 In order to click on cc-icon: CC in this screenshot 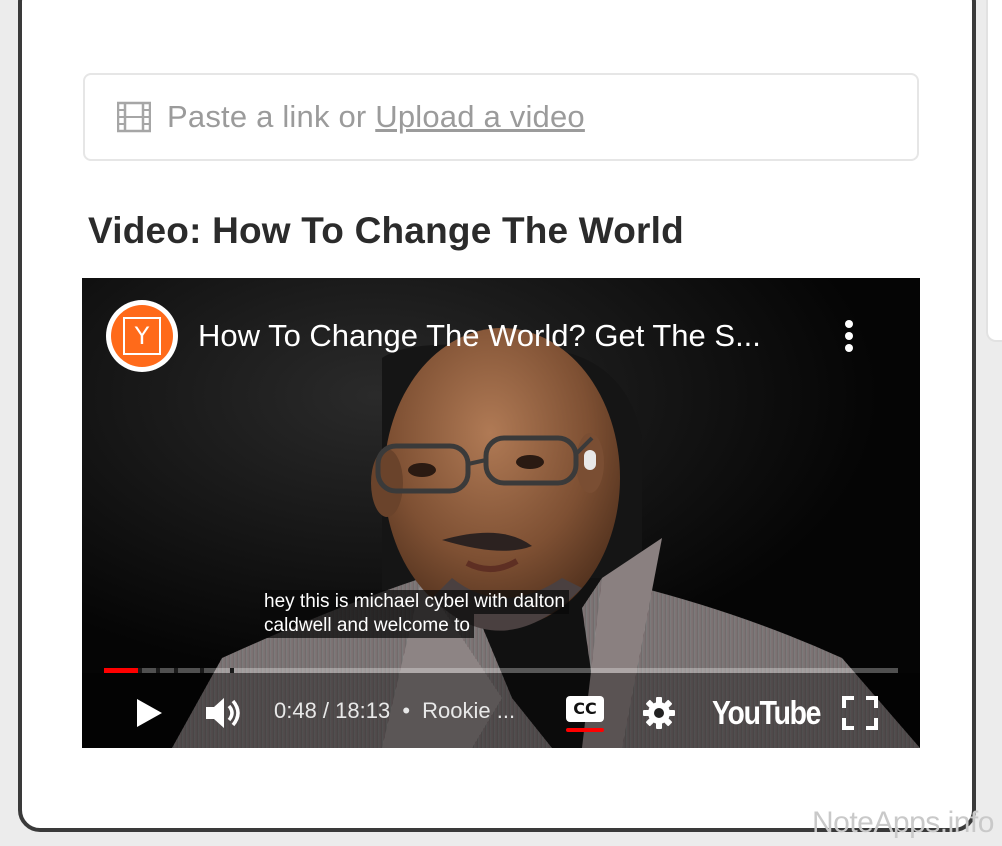, I will do `click(585, 709)`.